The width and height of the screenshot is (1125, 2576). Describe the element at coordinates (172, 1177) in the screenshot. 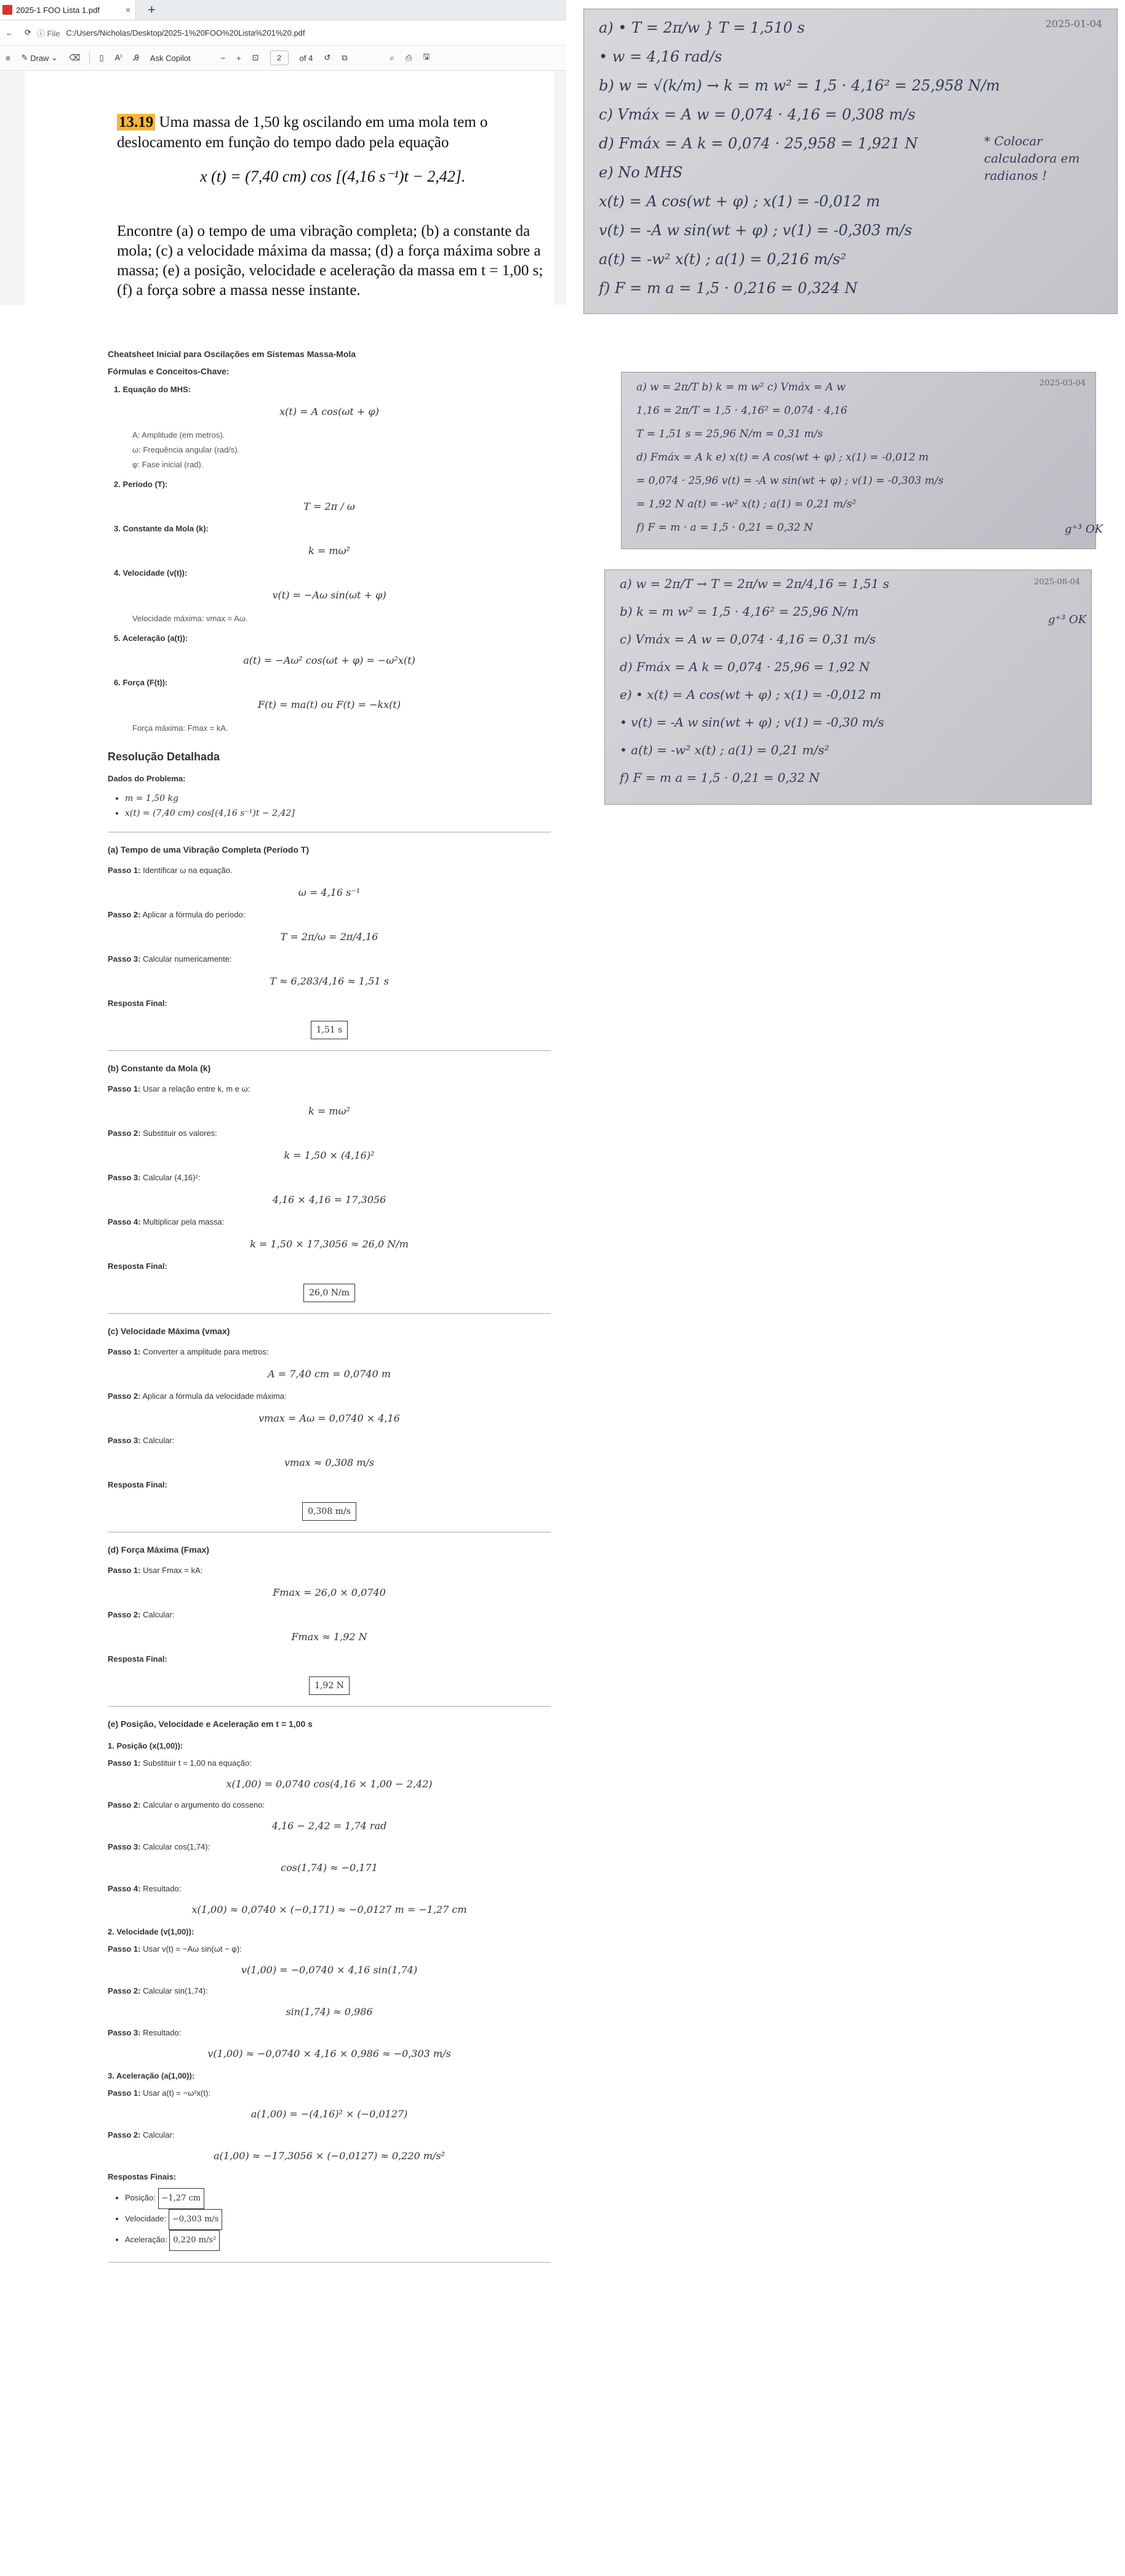

I see `step-description: Calcular (4,16)²:` at that location.